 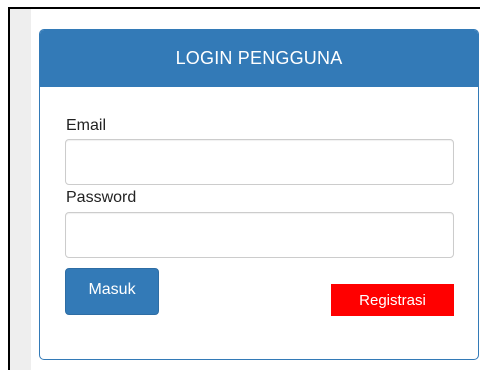 I want to click on password-label: Password, so click(x=101, y=197).